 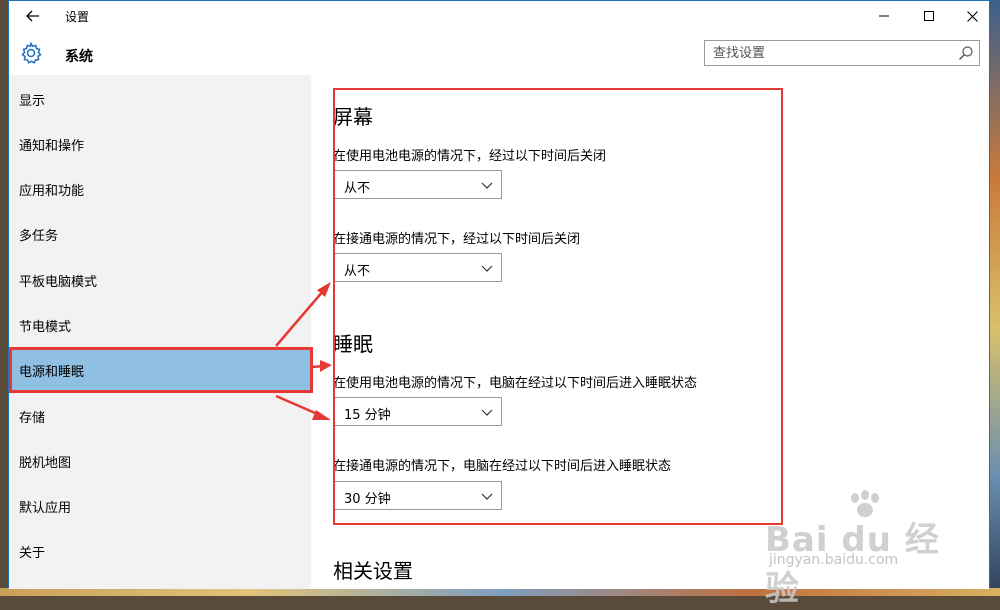 I want to click on sleep-plugged-label: 在接通电源的情况下，电脑在经过以下时间后进入睡眠状态, so click(x=502, y=466).